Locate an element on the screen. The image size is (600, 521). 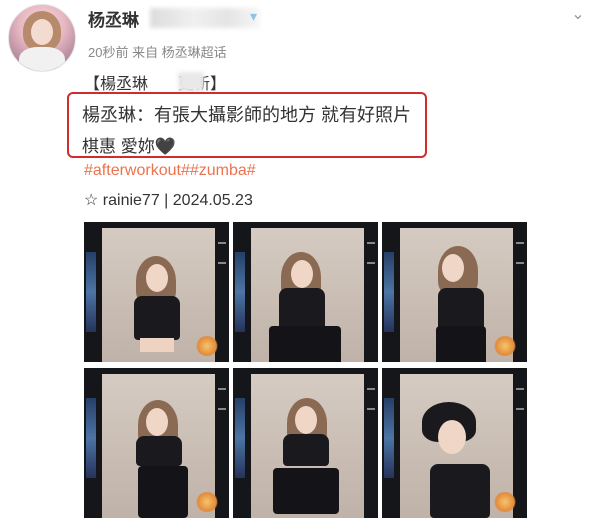
avatar-face is located at coordinates (42, 32).